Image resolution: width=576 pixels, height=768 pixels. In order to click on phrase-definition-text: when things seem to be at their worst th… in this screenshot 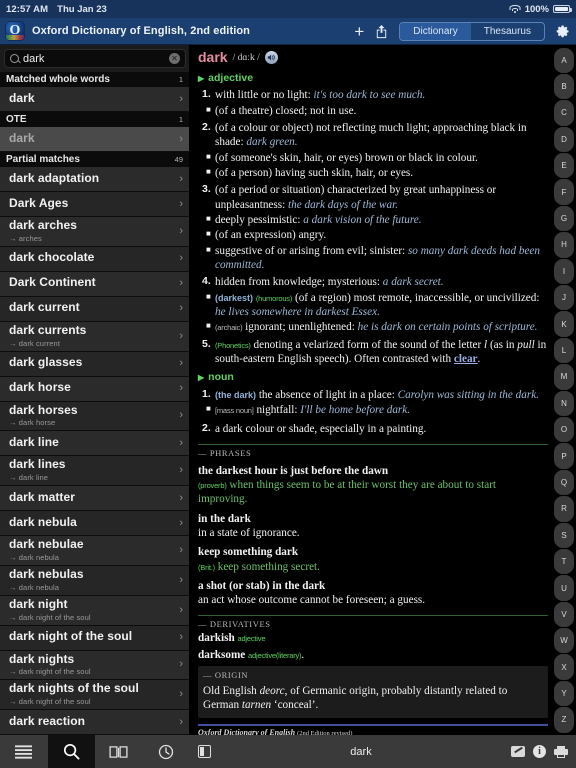, I will do `click(347, 492)`.